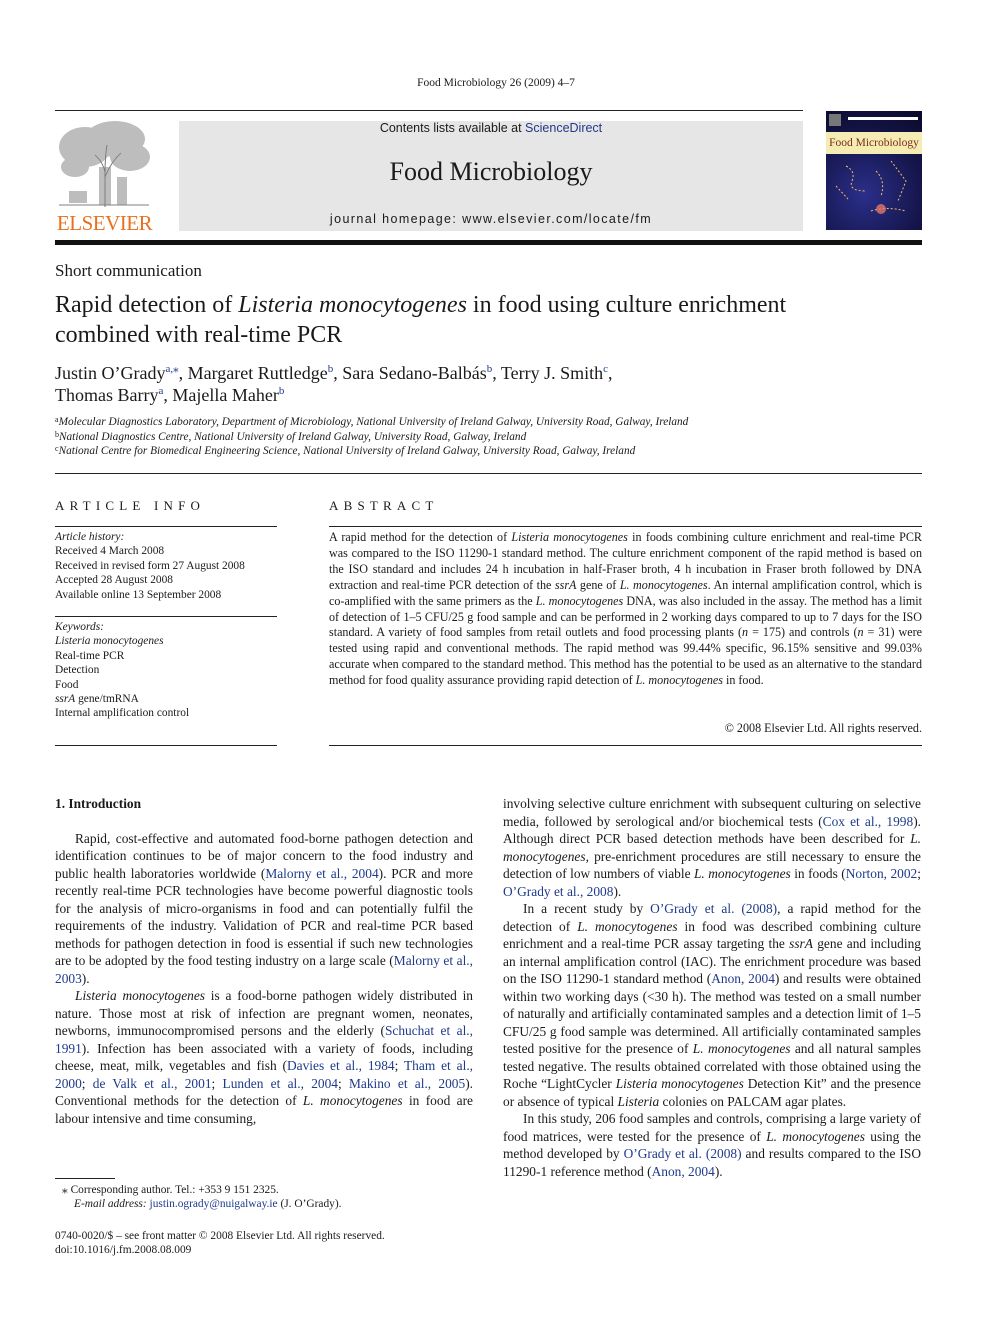 The width and height of the screenshot is (992, 1323). Describe the element at coordinates (122, 713) in the screenshot. I see `keyword: Internal amplification control` at that location.